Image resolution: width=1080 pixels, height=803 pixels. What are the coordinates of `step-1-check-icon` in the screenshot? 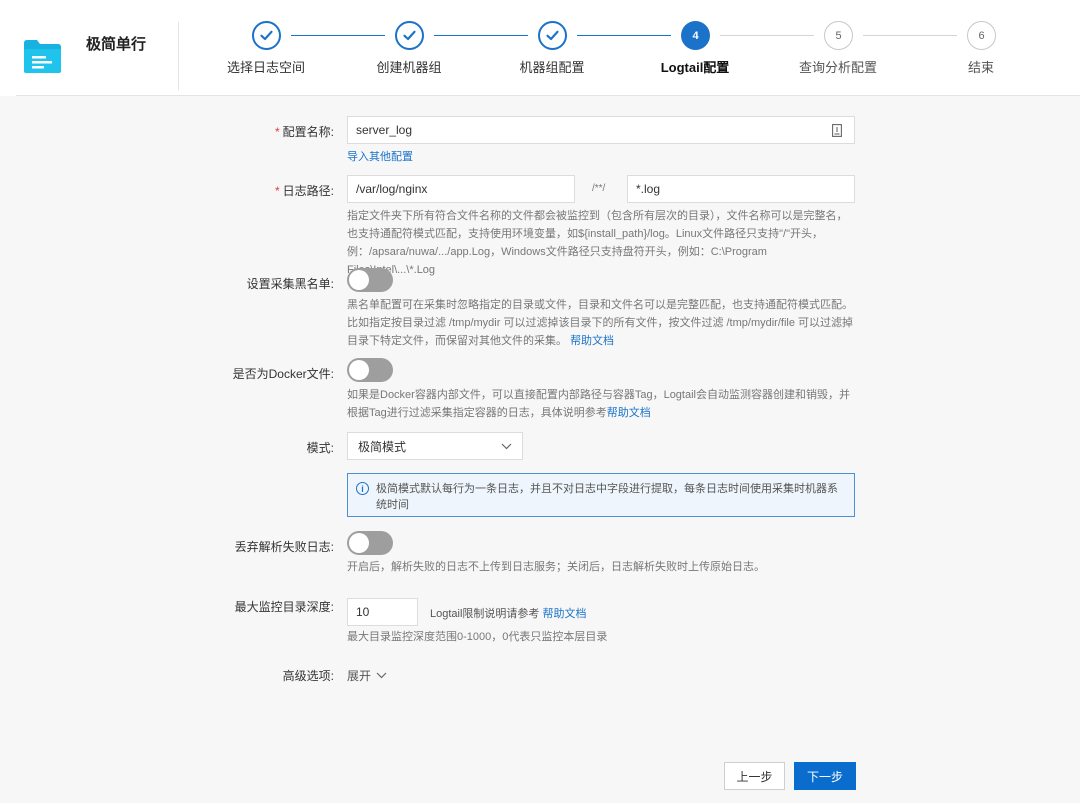 It's located at (266, 35).